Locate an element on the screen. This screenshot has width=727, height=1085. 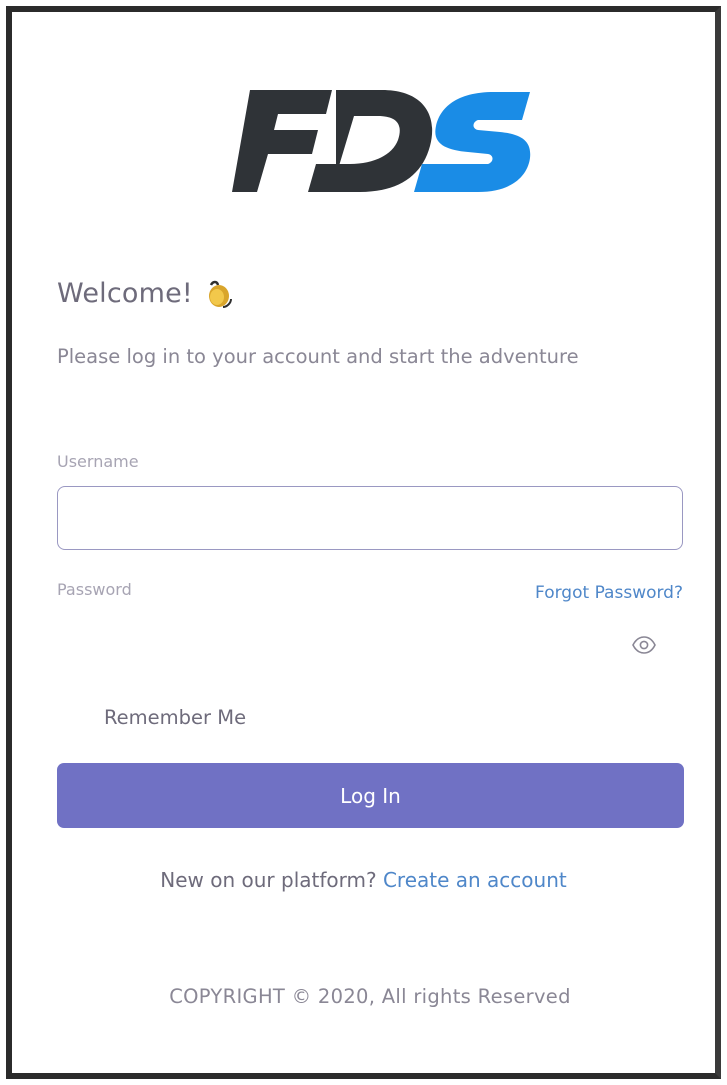
welcome-heading: Welcome! is located at coordinates (145, 293).